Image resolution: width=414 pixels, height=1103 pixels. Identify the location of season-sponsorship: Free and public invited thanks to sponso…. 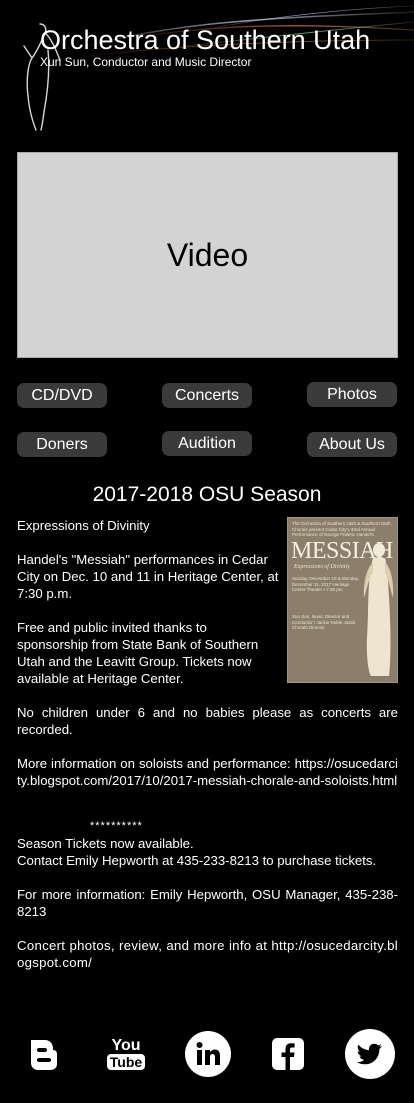
(138, 653).